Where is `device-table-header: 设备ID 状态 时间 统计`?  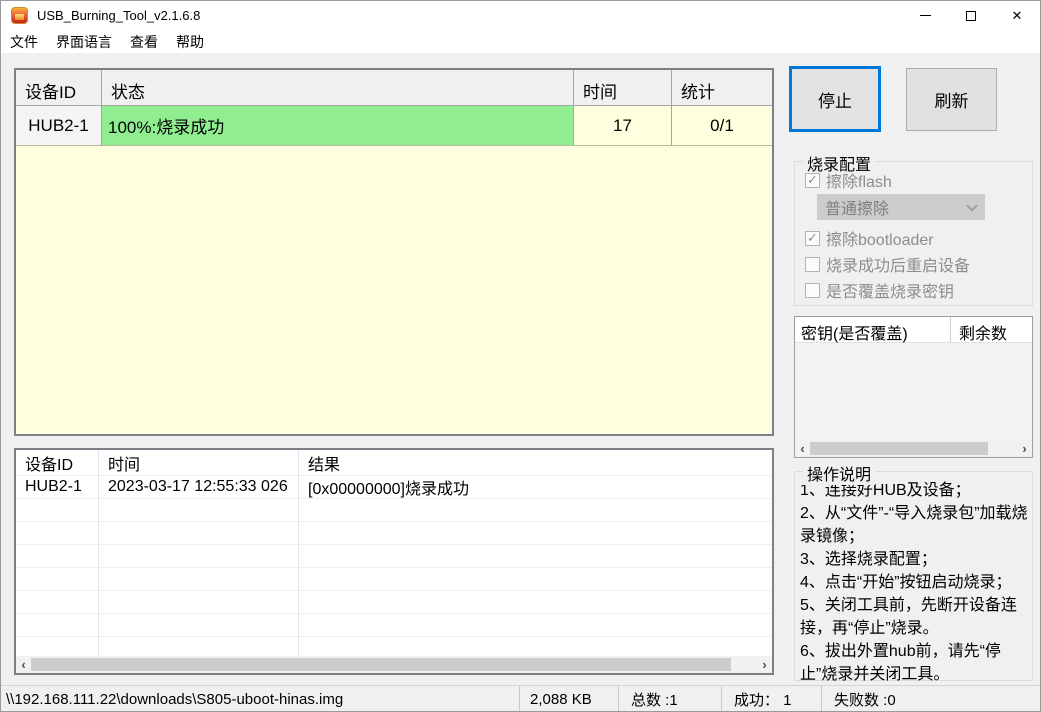
device-table-header: 设备ID 状态 时间 统计 is located at coordinates (394, 88).